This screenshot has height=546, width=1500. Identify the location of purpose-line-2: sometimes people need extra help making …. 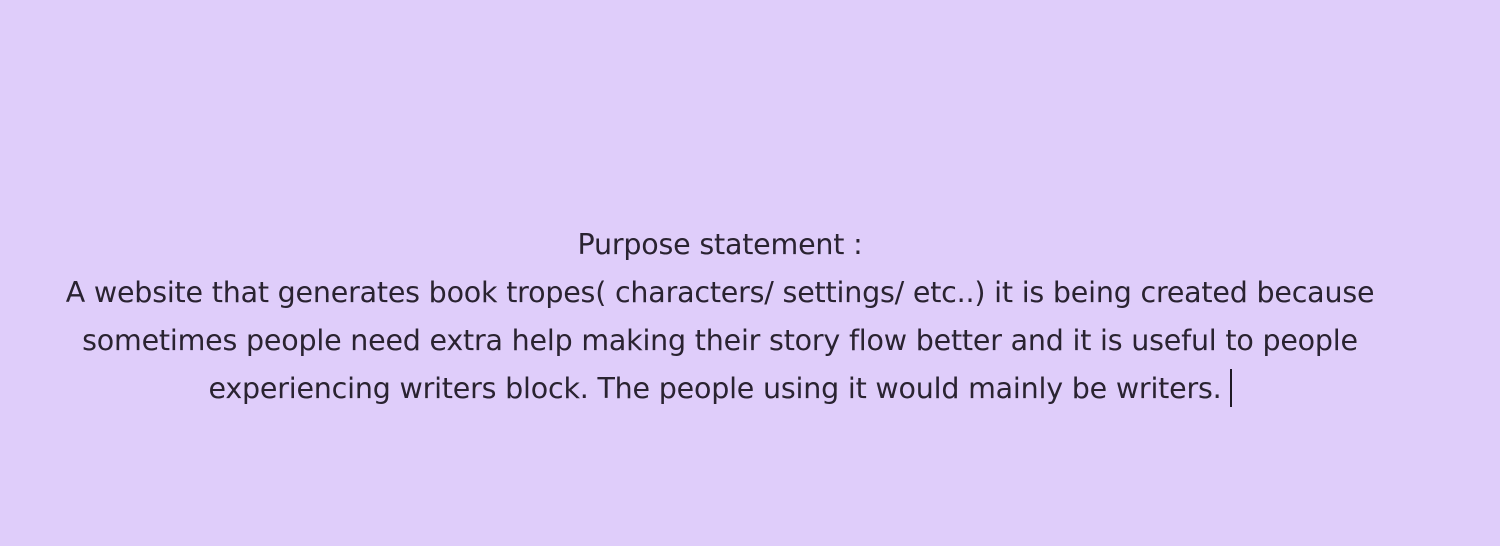
(720, 340).